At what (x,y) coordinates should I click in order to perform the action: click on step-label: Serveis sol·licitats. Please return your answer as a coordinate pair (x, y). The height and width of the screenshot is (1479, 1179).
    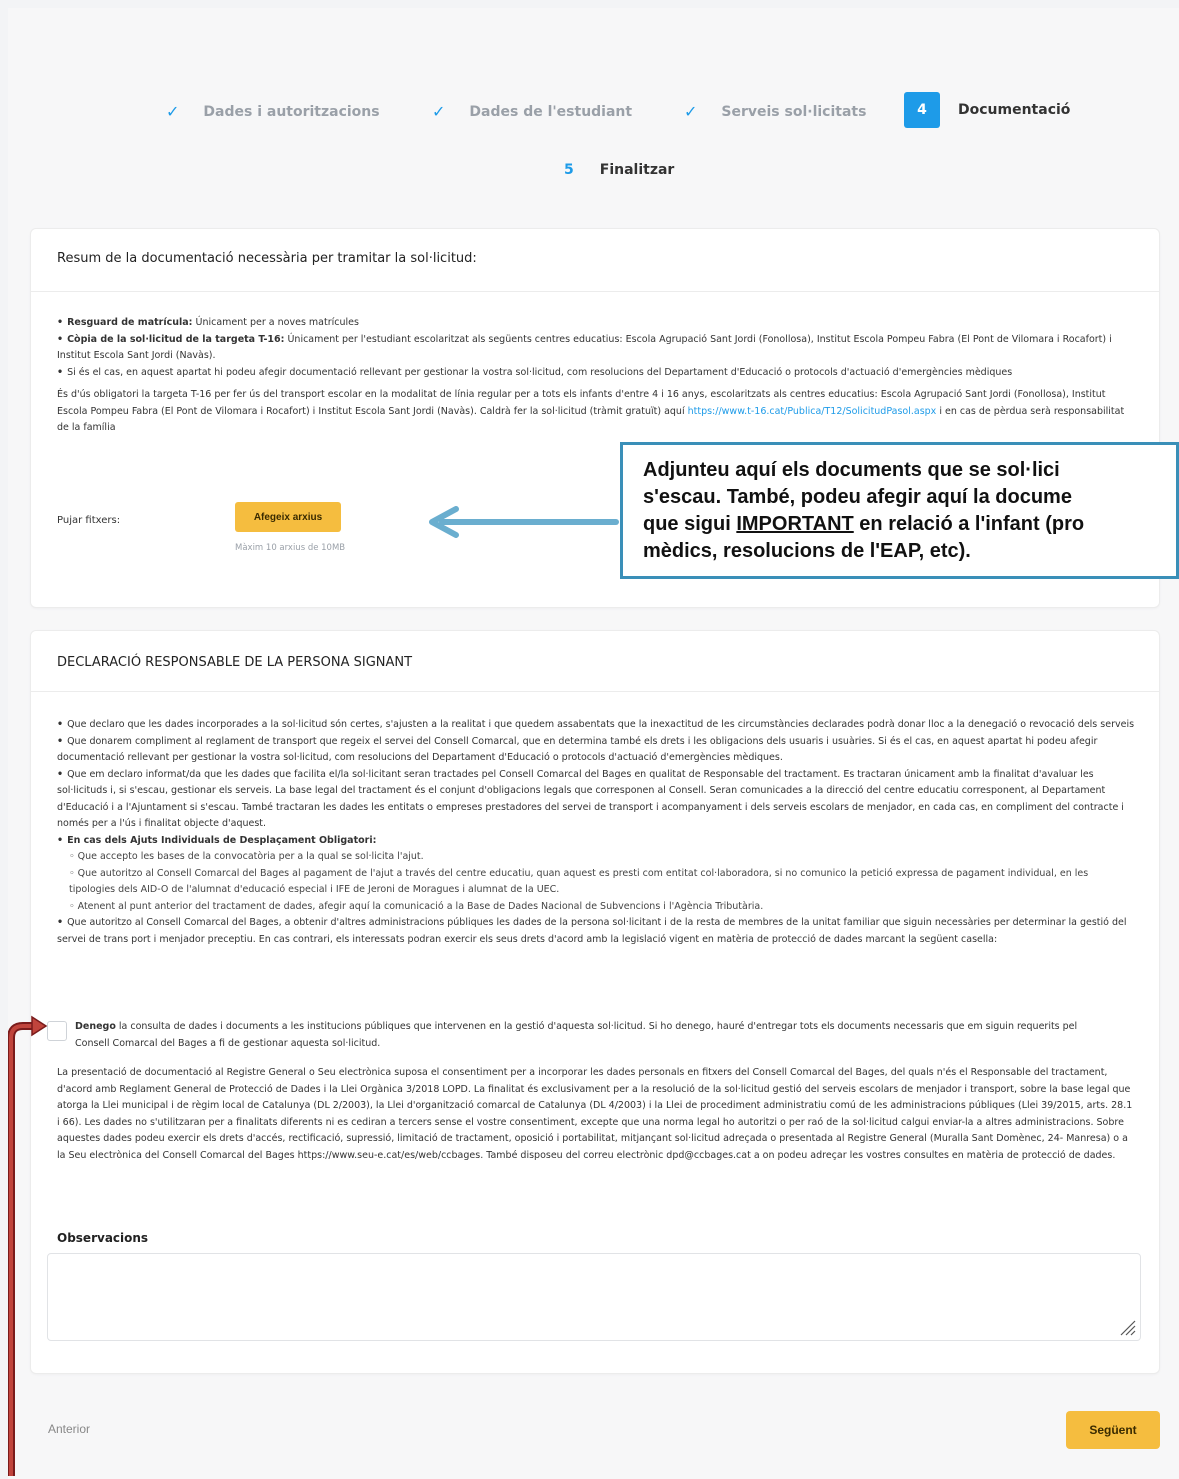
    Looking at the image, I should click on (794, 111).